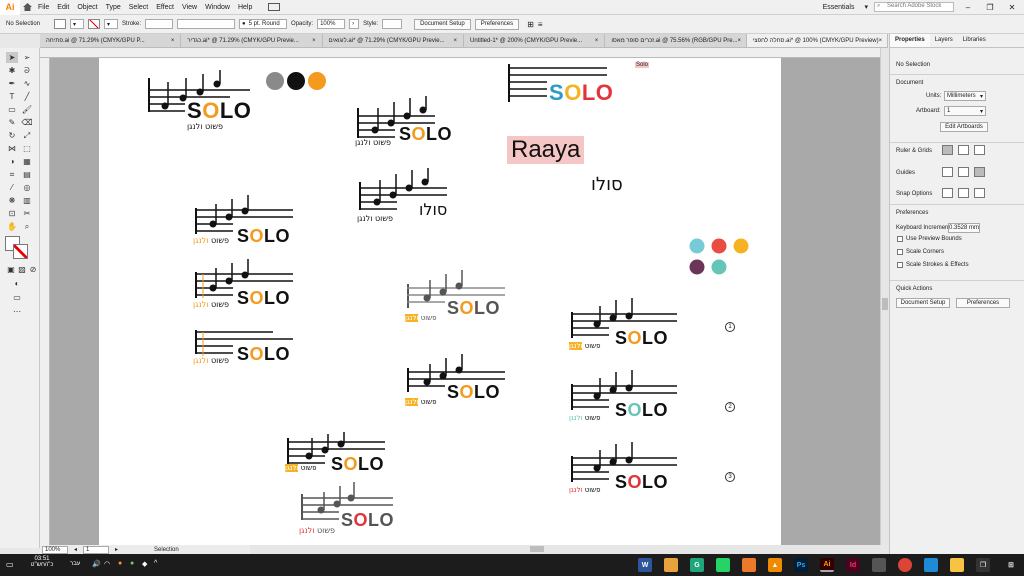 This screenshot has width=1024, height=576. I want to click on shaper-tool-icon: ✎, so click(12, 122).